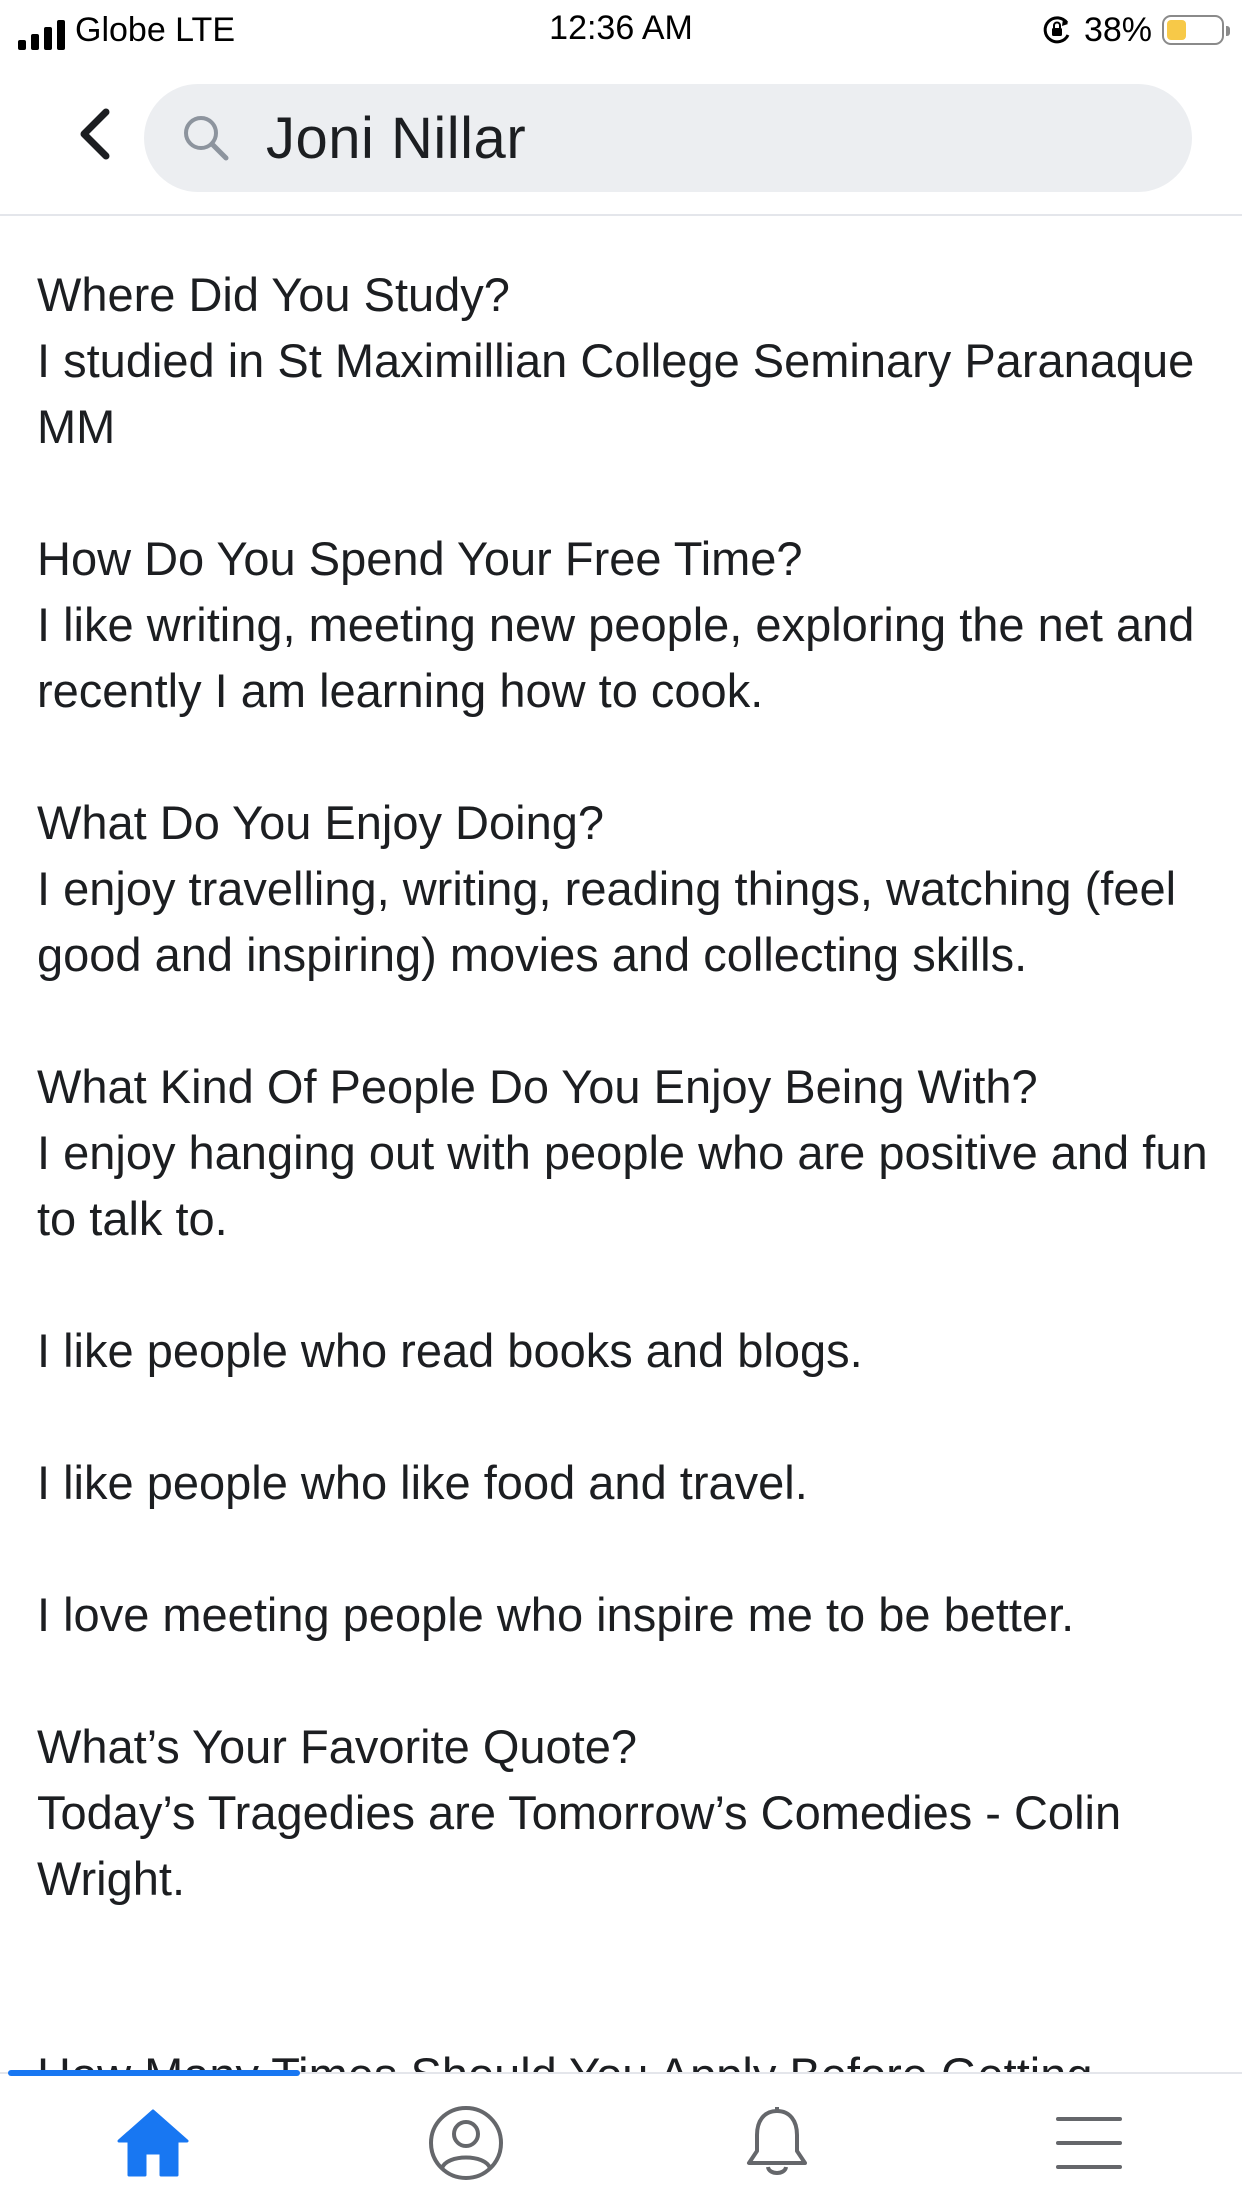  I want to click on search-header: Joni Nillar, so click(621, 138).